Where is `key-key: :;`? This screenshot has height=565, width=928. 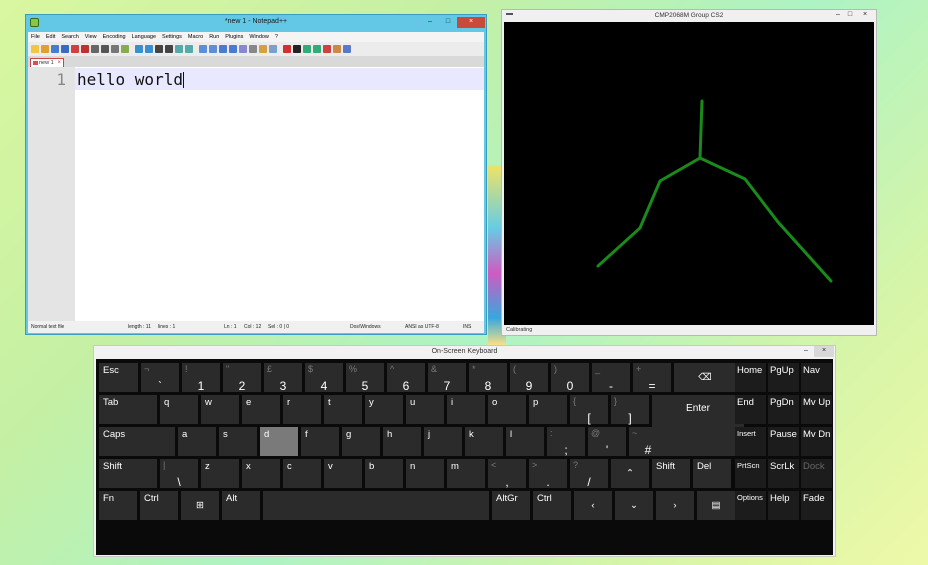
key-key: :; is located at coordinates (566, 442).